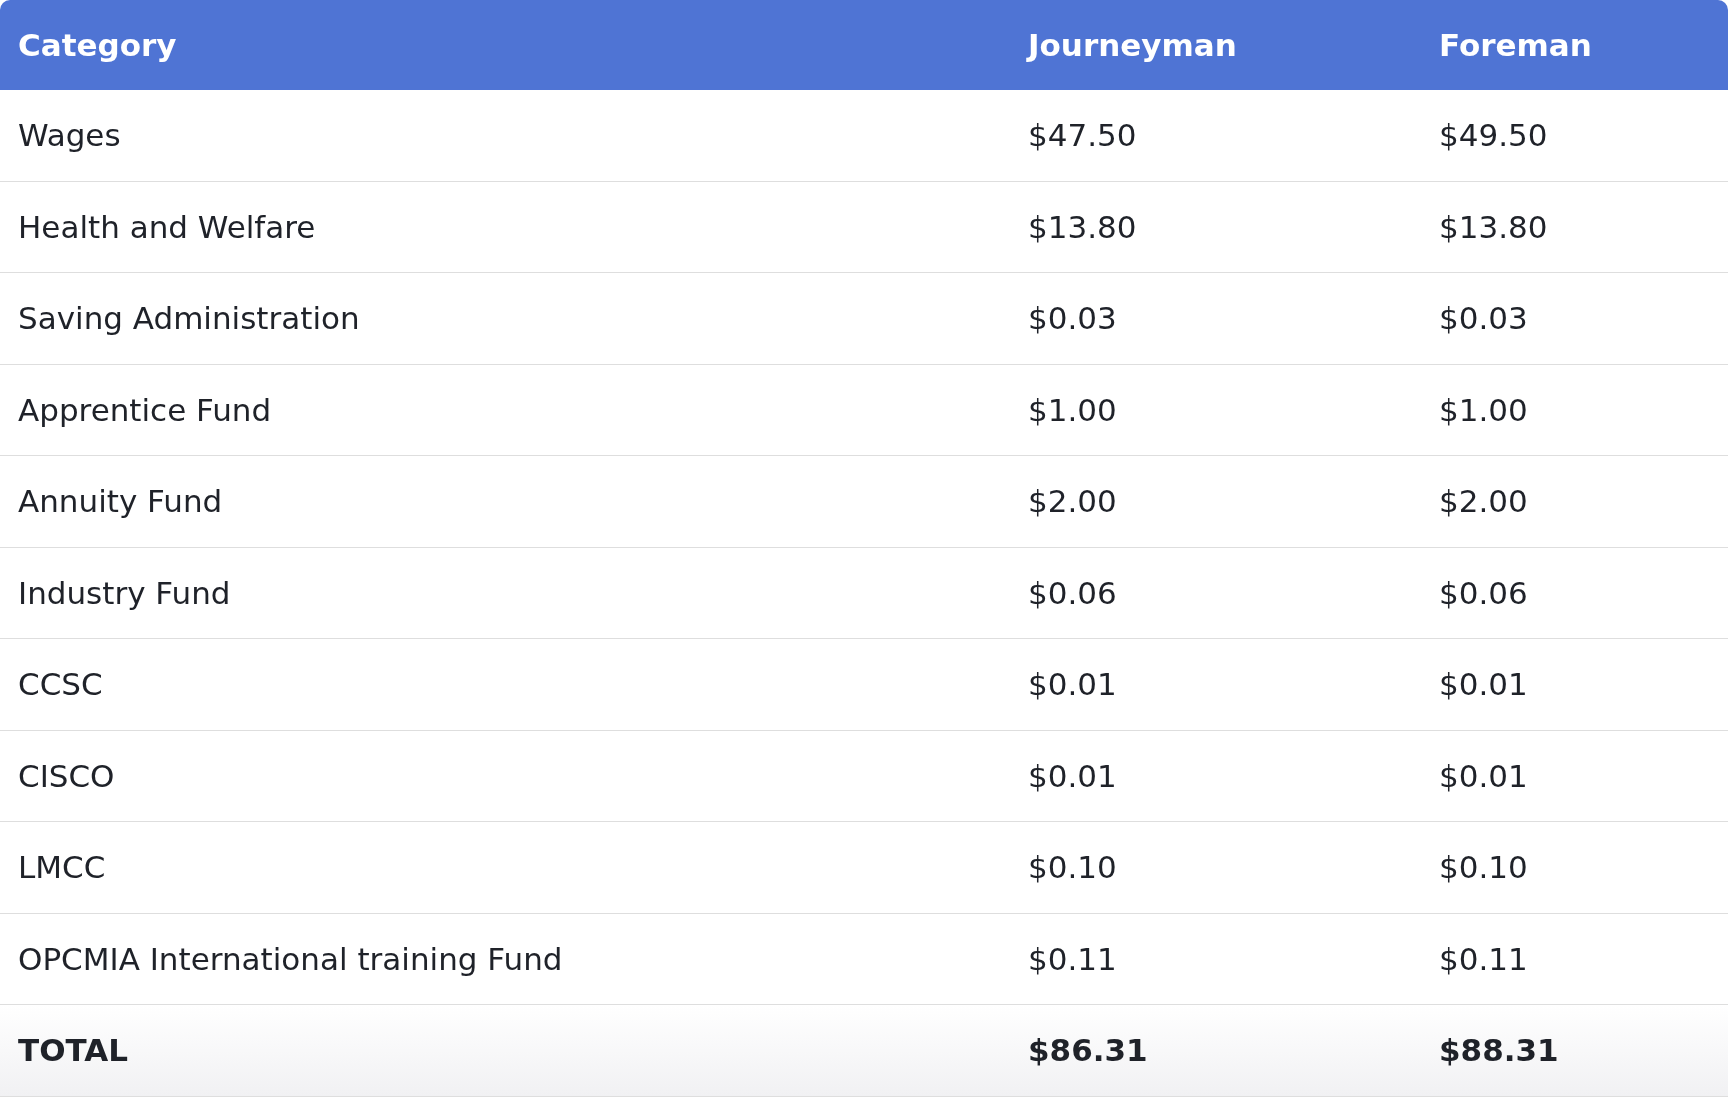 Image resolution: width=1728 pixels, height=1102 pixels. Describe the element at coordinates (145, 409) in the screenshot. I see `table-cell: Apprentice Fund` at that location.